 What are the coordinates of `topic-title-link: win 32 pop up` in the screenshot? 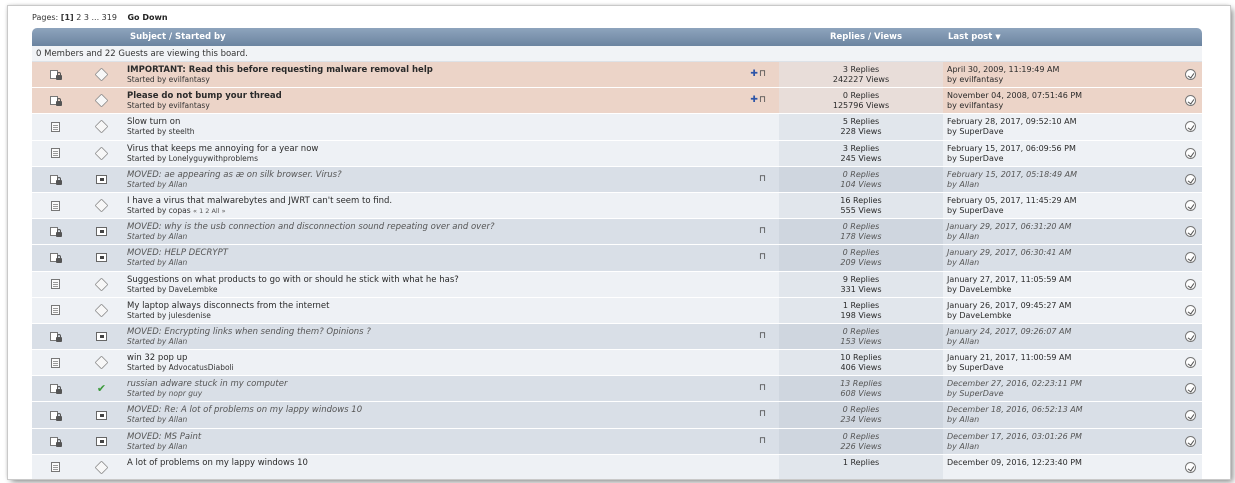 It's located at (453, 358).